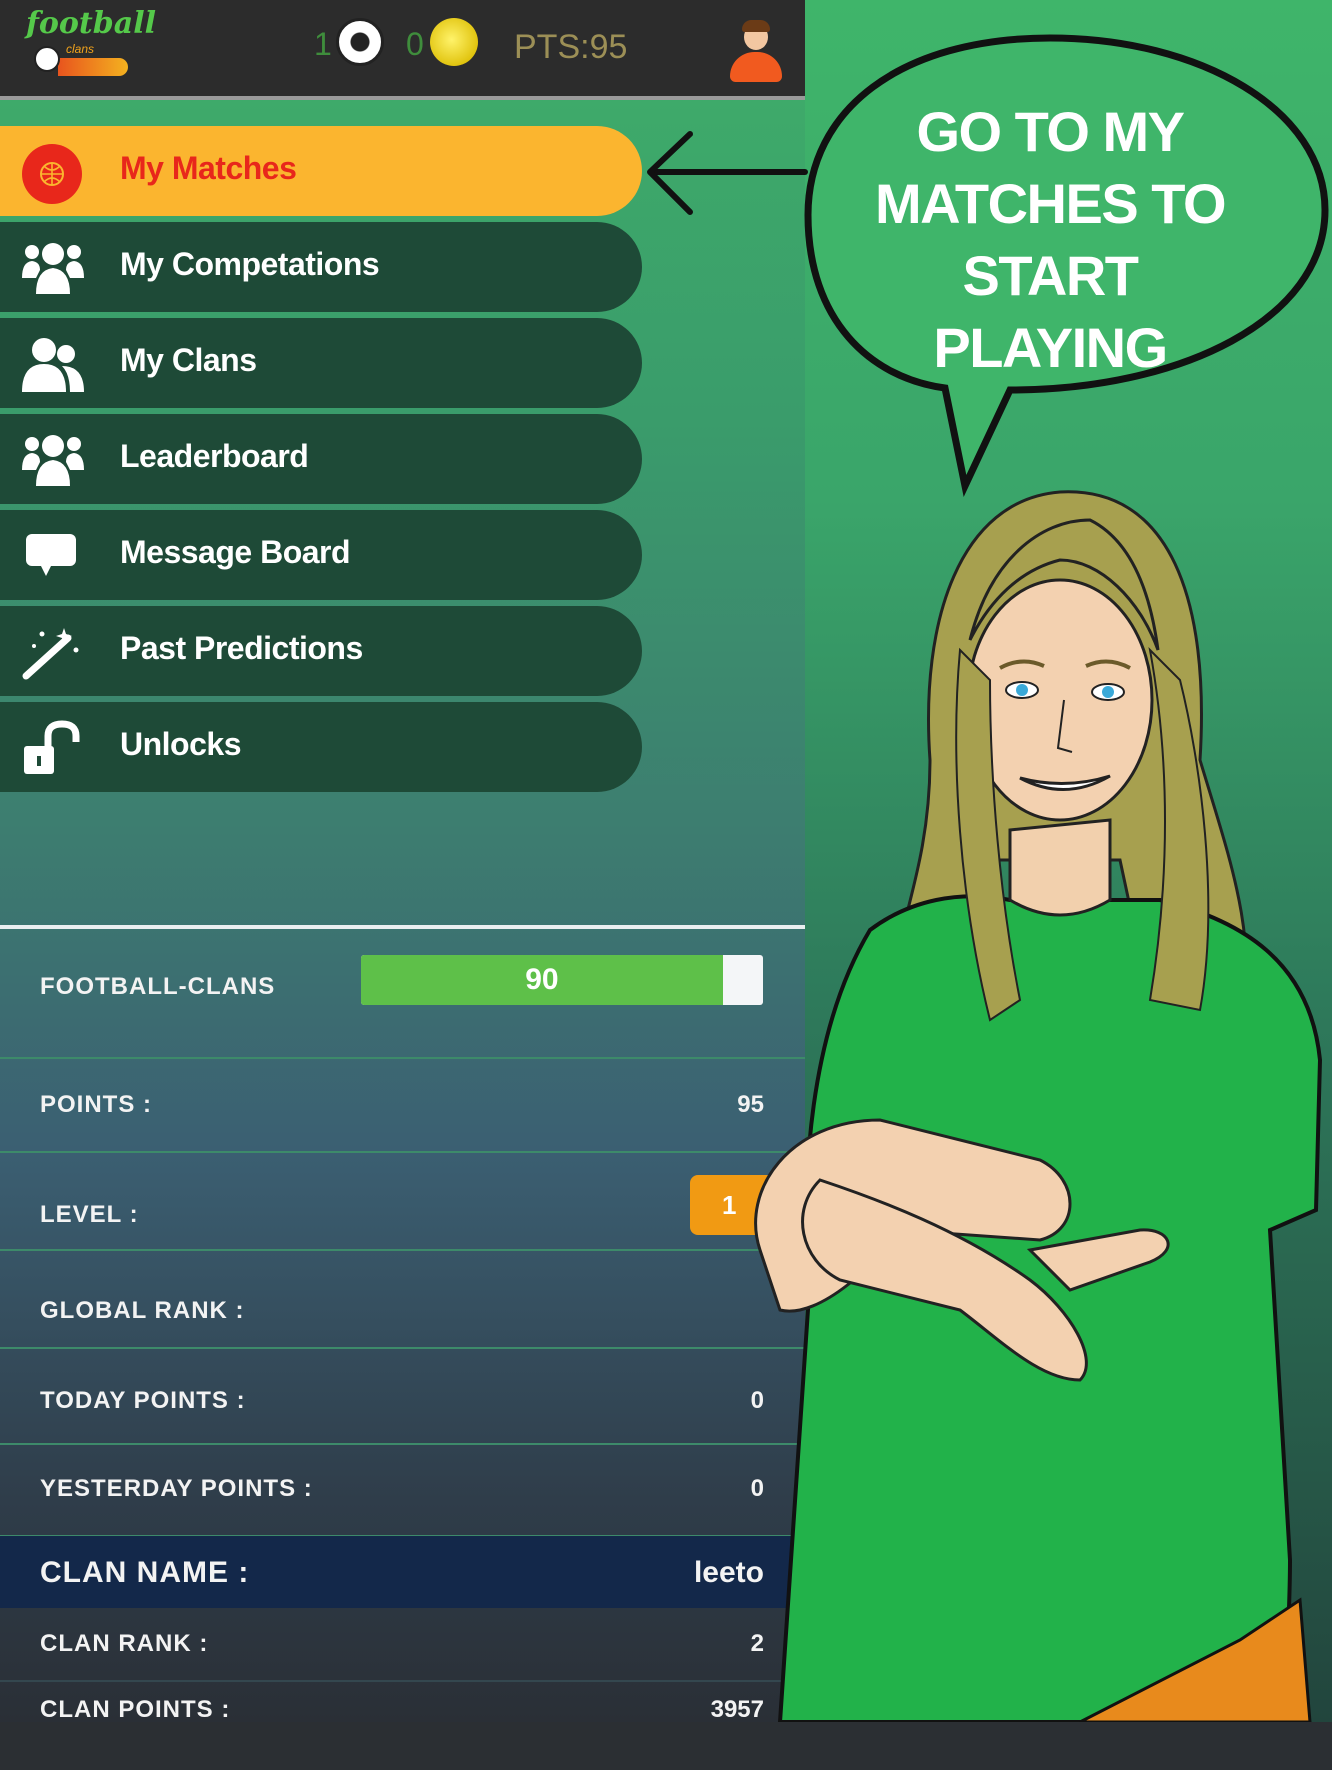 The height and width of the screenshot is (1770, 1332). Describe the element at coordinates (1050, 240) in the screenshot. I see `callout-text: GO TO MY MATCHES TO START PLAYING` at that location.